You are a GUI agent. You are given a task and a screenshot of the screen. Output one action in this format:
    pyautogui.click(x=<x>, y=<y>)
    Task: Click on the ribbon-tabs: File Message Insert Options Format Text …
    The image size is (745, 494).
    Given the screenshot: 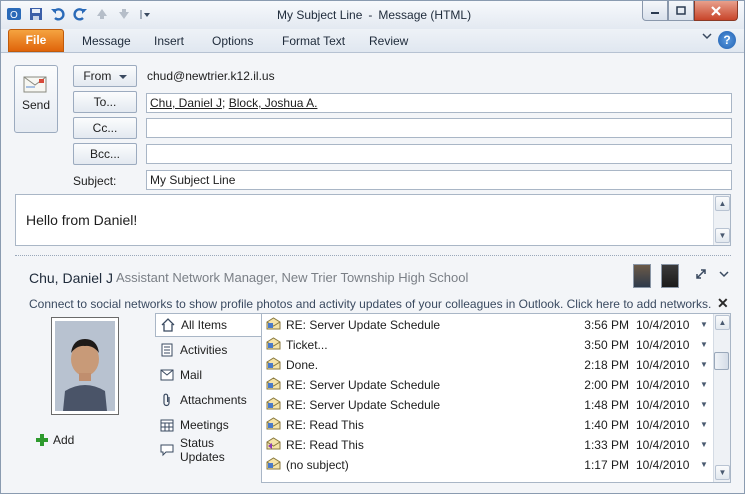 What is the action you would take?
    pyautogui.click(x=372, y=41)
    